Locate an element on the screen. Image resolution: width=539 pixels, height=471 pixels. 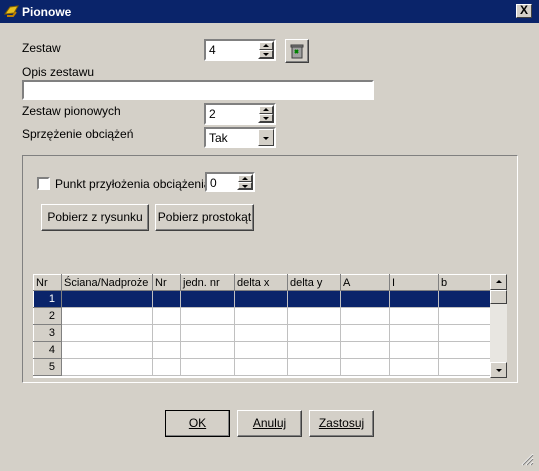
ok-button: OK is located at coordinates (197, 423).